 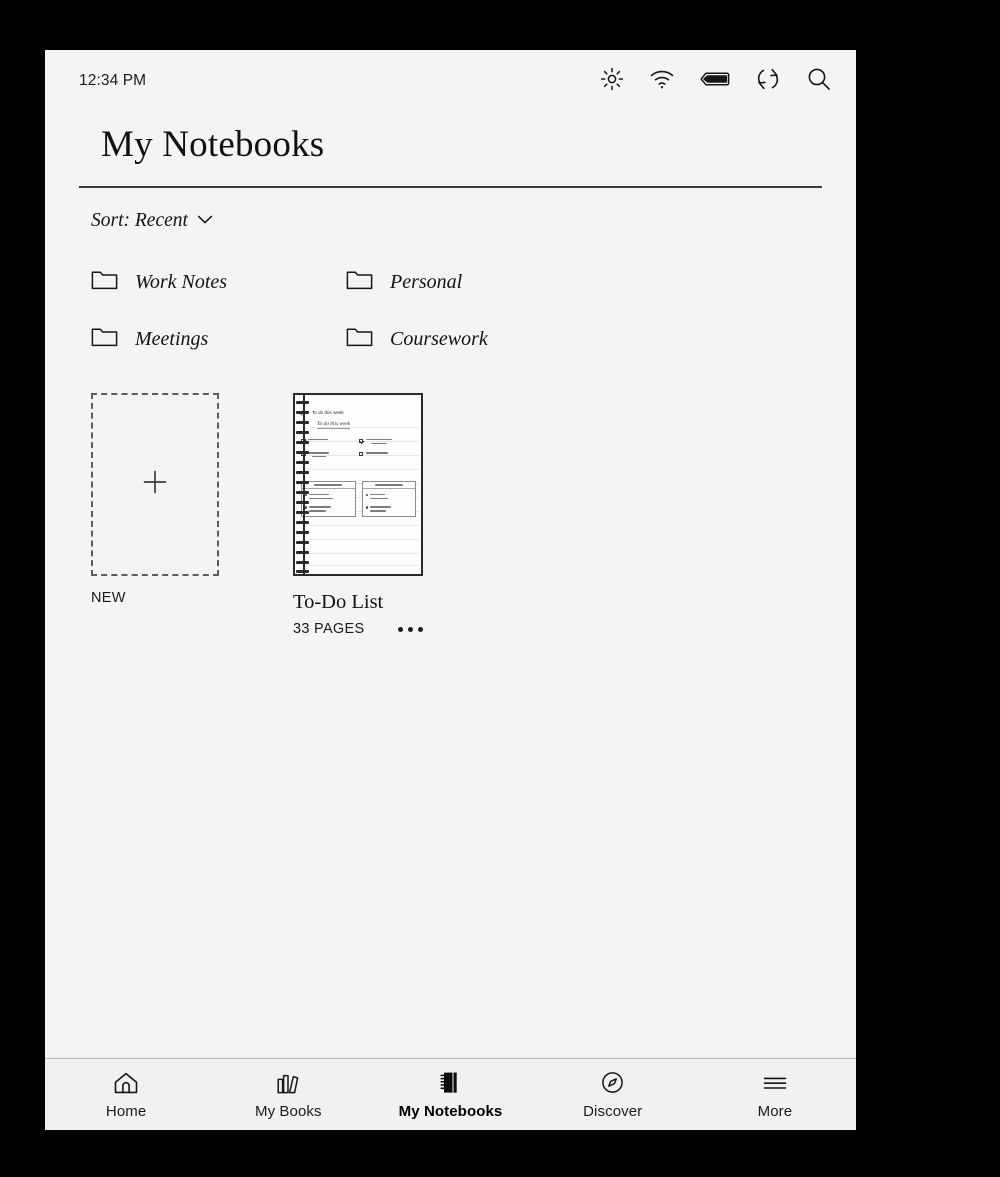 What do you see at coordinates (775, 1083) in the screenshot?
I see `hamburger-icon` at bounding box center [775, 1083].